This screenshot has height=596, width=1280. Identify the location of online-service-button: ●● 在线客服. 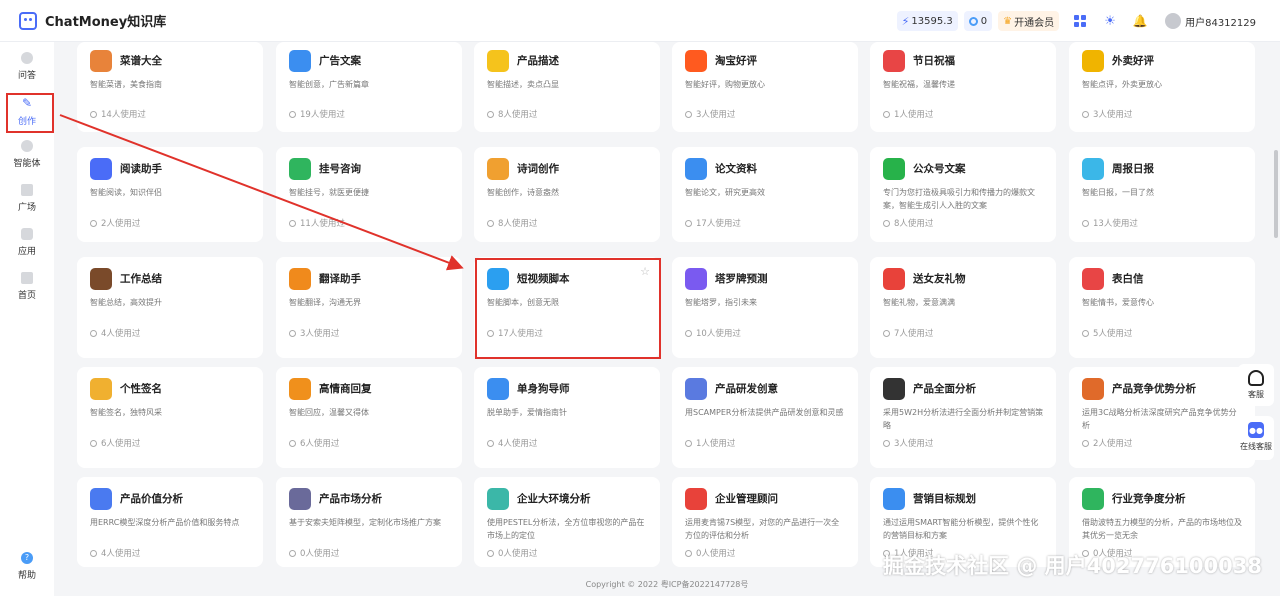
(1256, 438).